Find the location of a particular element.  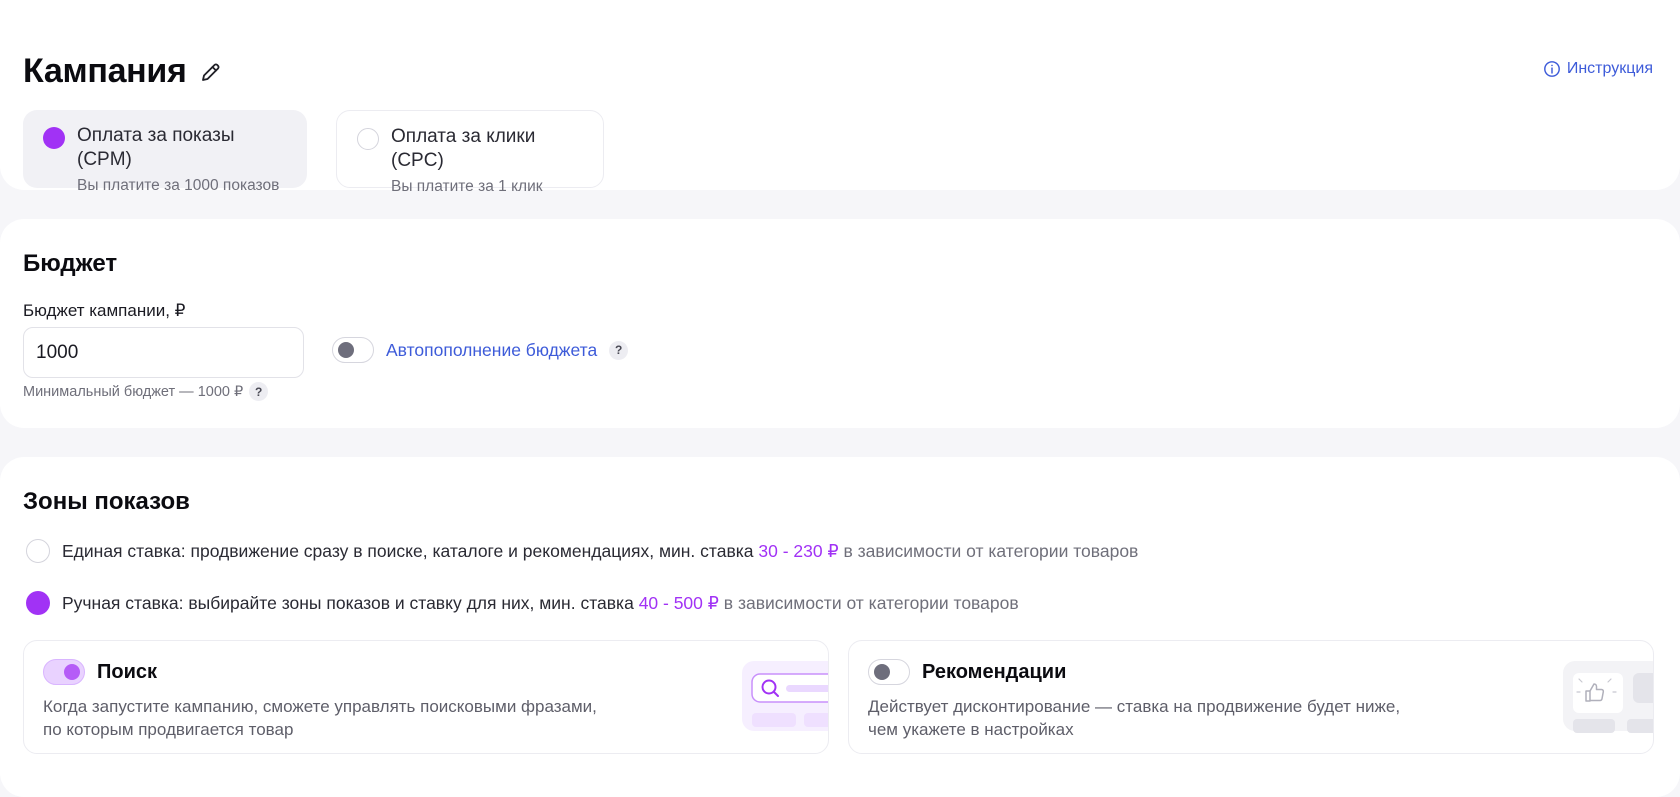

bid-range: 40 - 500 ₽ is located at coordinates (678, 602).